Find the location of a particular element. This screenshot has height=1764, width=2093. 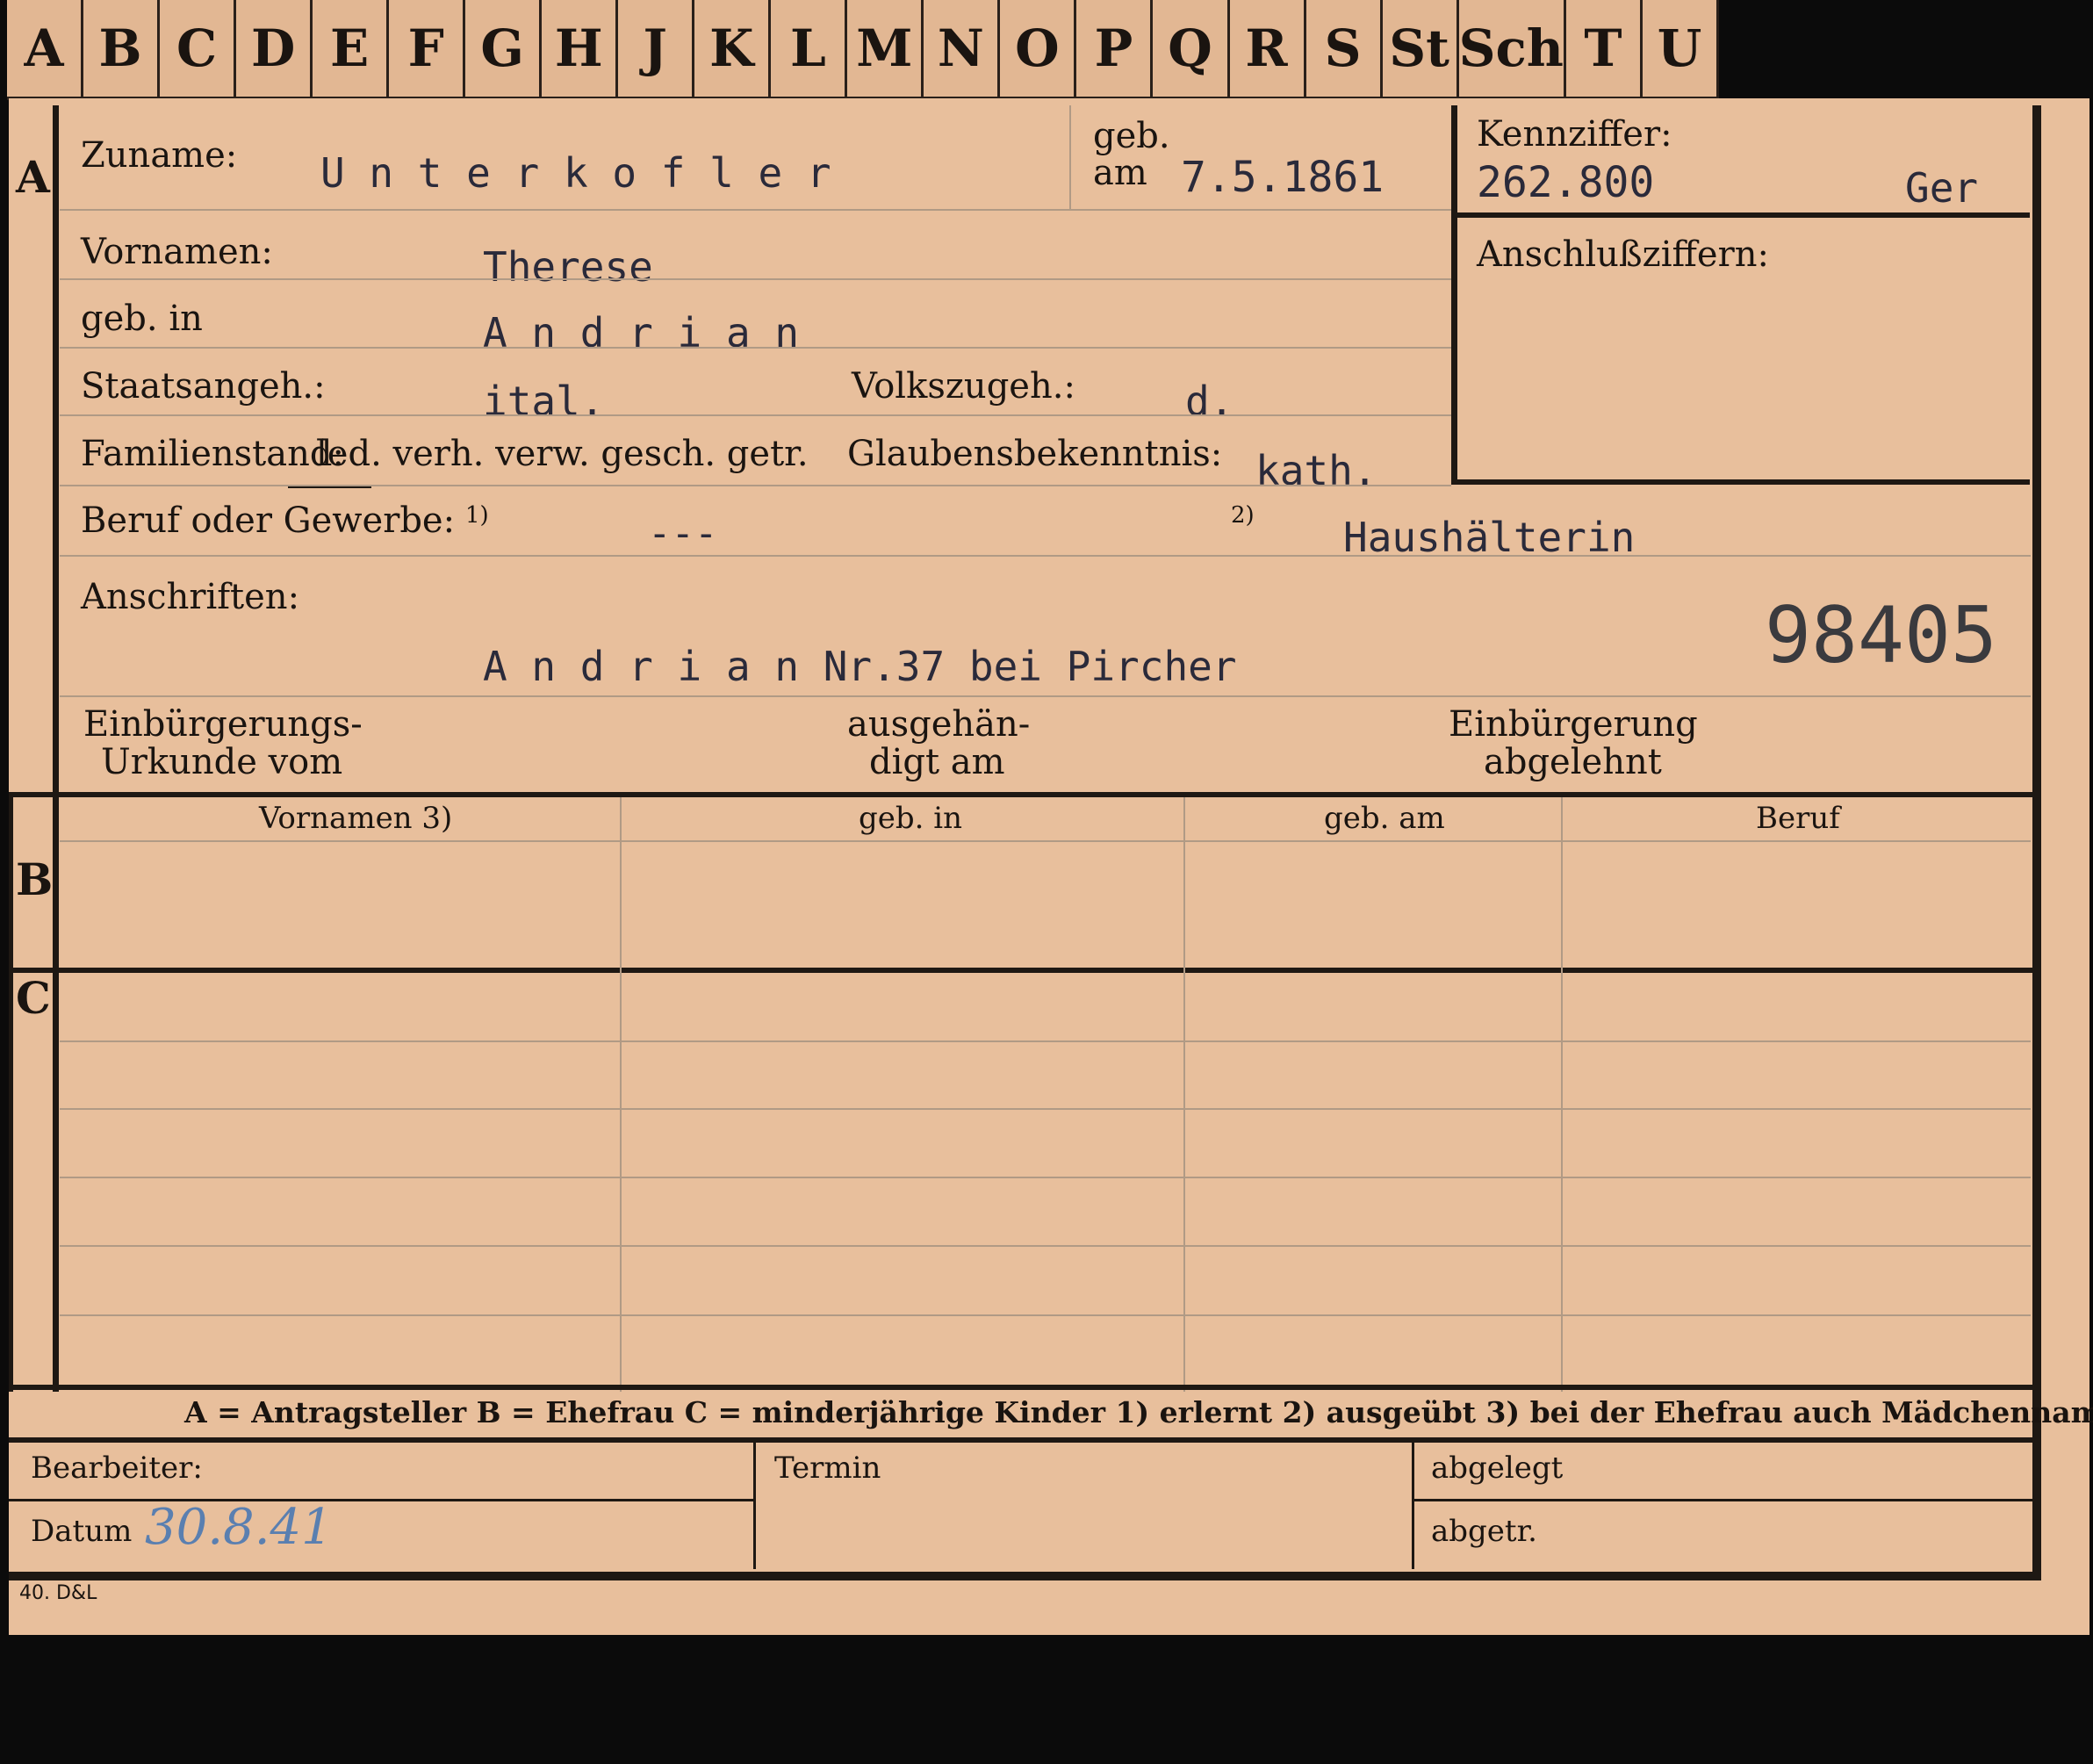

alphabet-tab: B is located at coordinates (122, 48).